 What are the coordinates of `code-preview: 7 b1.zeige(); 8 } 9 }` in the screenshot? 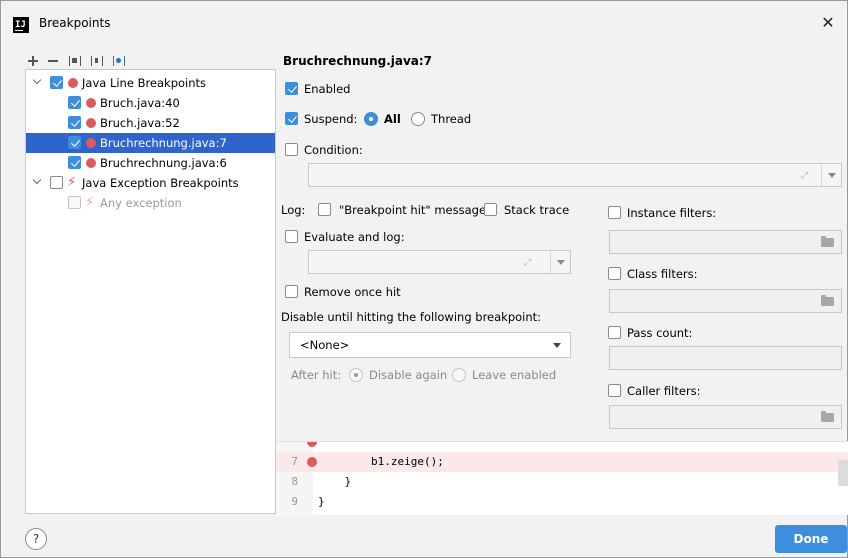 It's located at (562, 478).